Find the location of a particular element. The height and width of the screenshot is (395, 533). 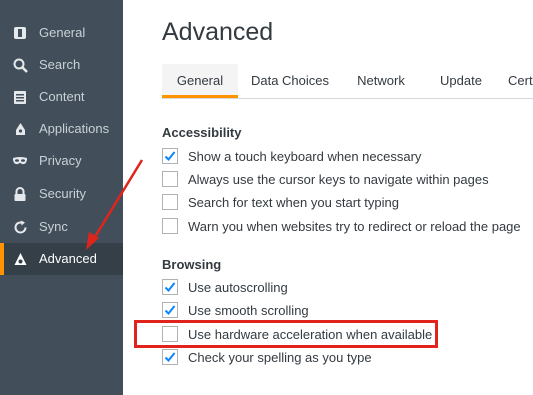

red-arrow-annotation is located at coordinates (115, 204).